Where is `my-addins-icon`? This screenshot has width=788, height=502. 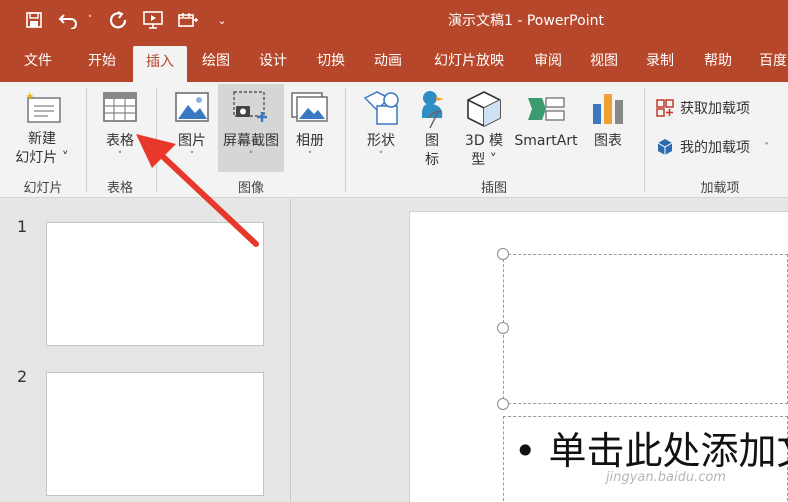 my-addins-icon is located at coordinates (665, 147).